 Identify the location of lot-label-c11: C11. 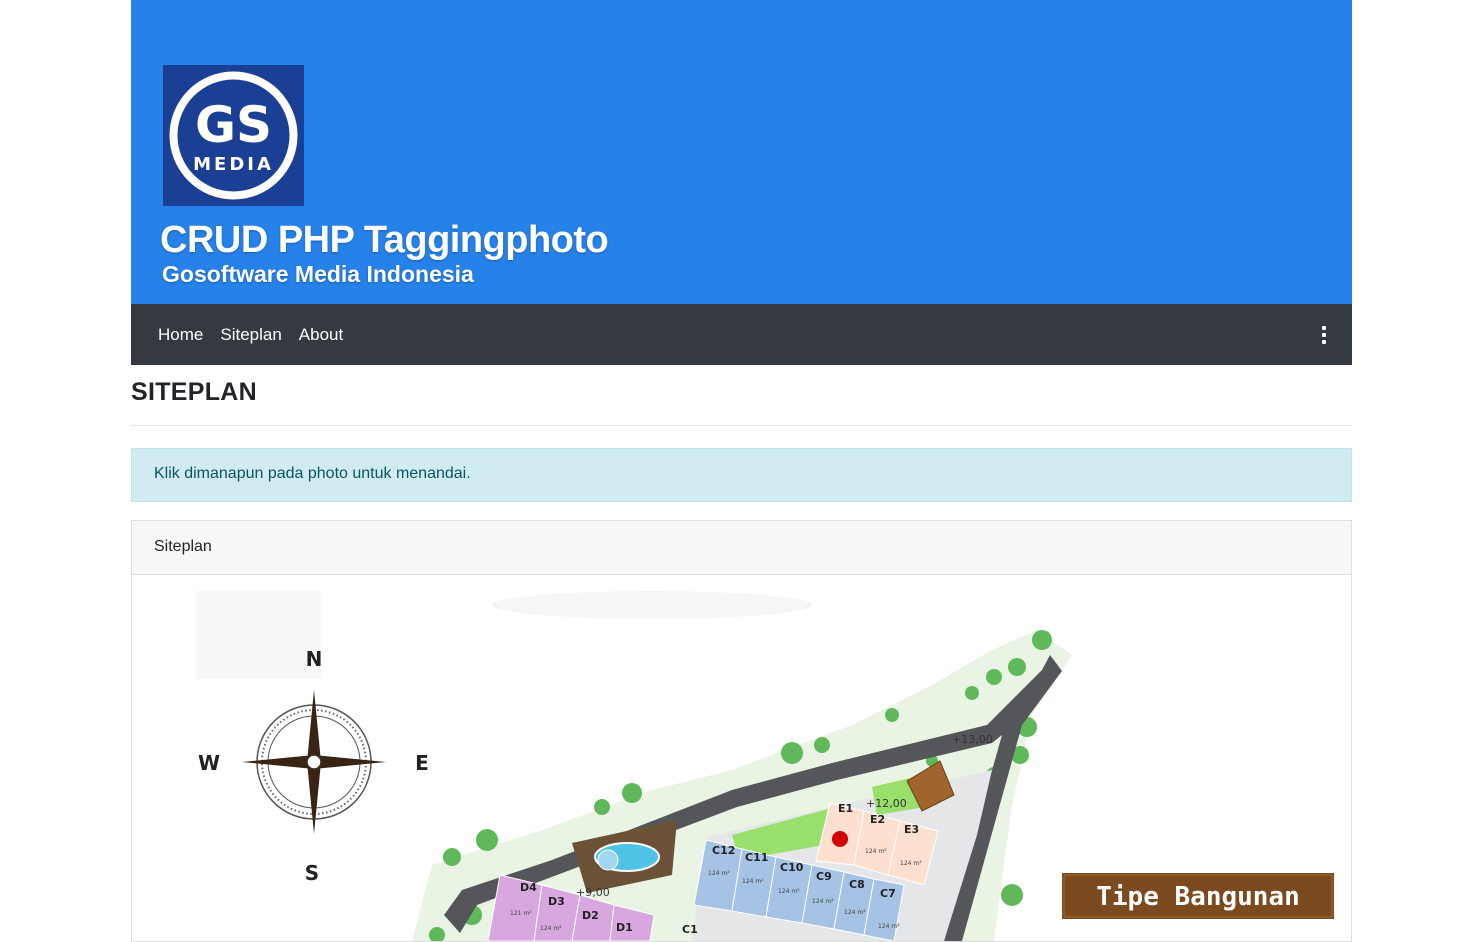
(756, 857).